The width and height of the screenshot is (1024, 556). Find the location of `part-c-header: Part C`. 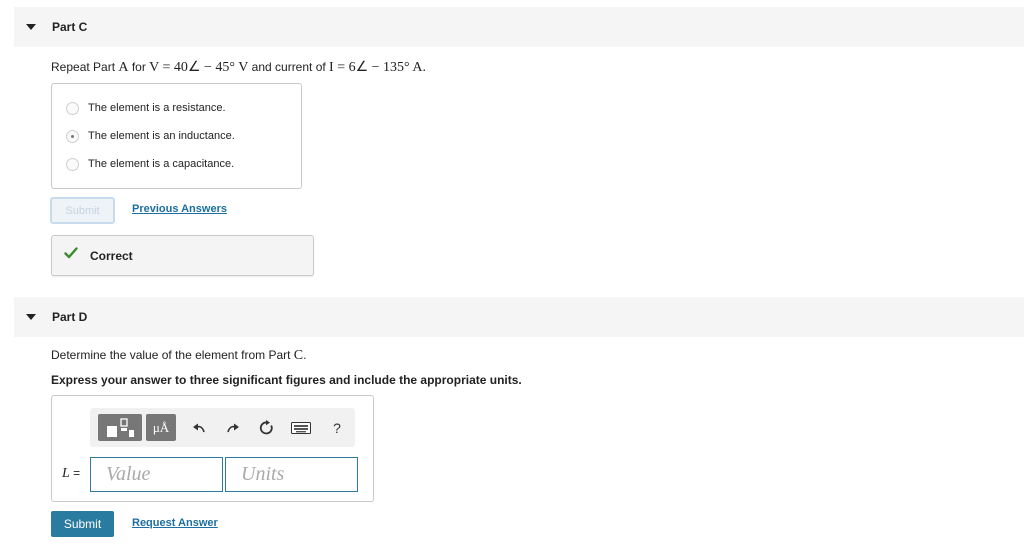

part-c-header: Part C is located at coordinates (519, 27).